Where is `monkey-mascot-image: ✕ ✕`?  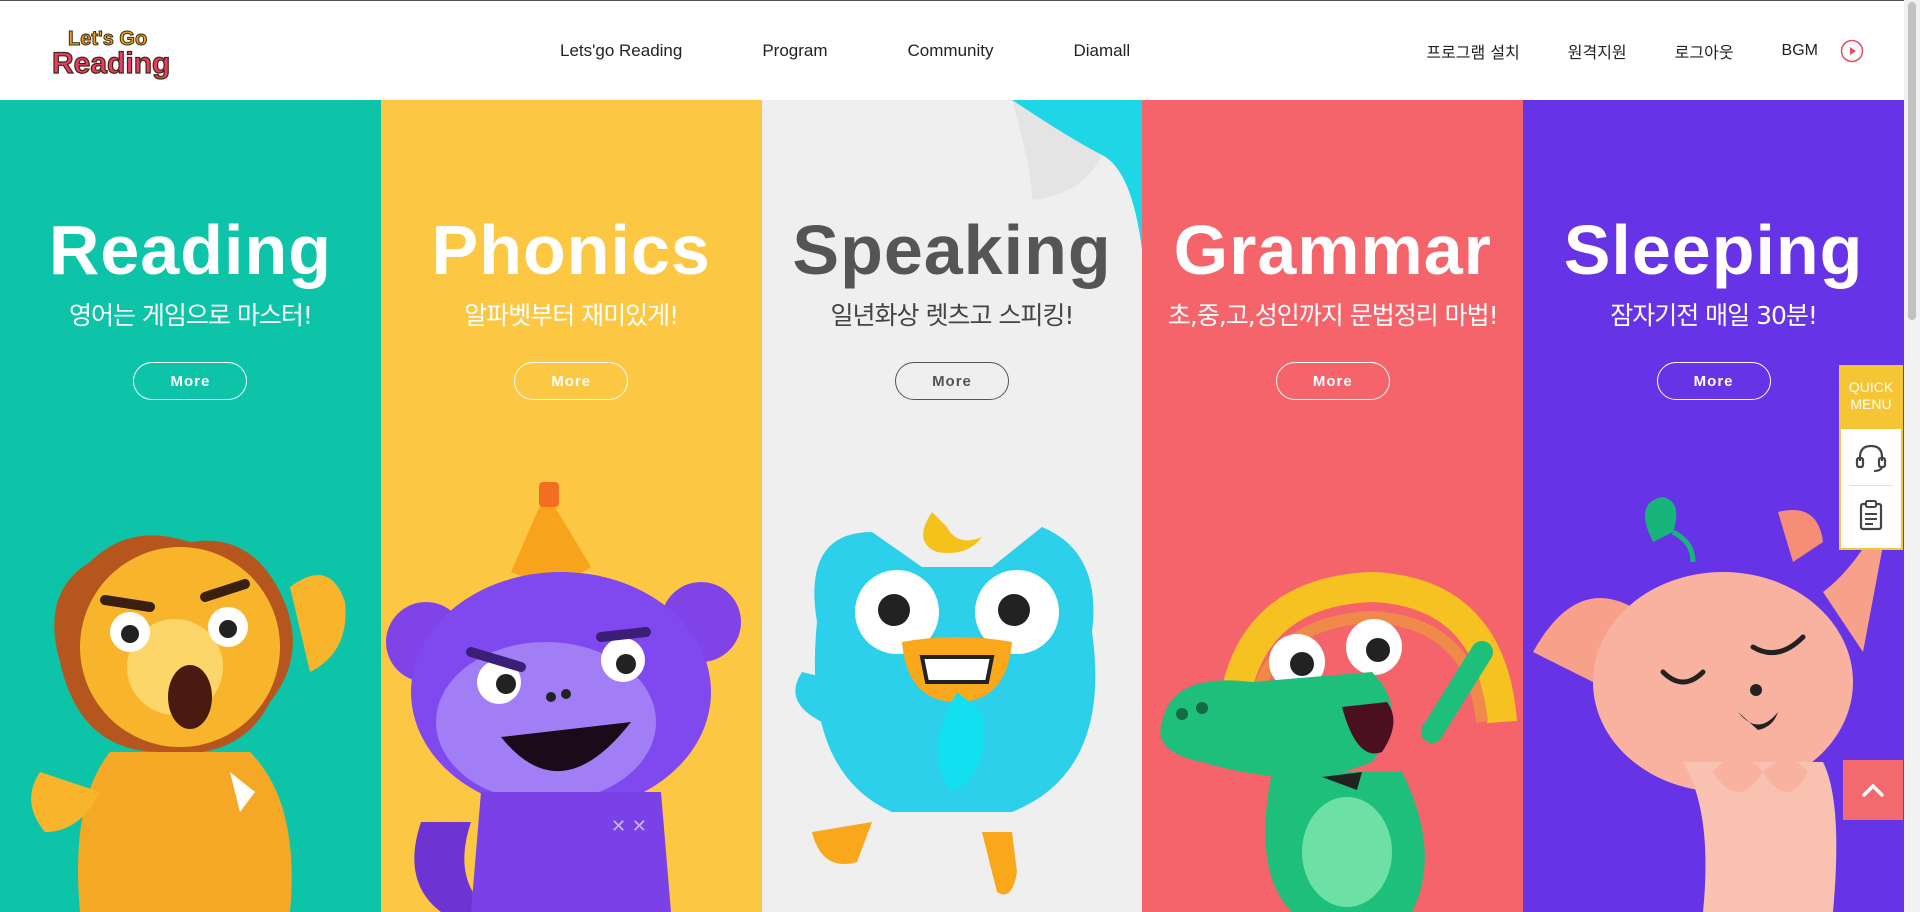 monkey-mascot-image: ✕ ✕ is located at coordinates (563, 697).